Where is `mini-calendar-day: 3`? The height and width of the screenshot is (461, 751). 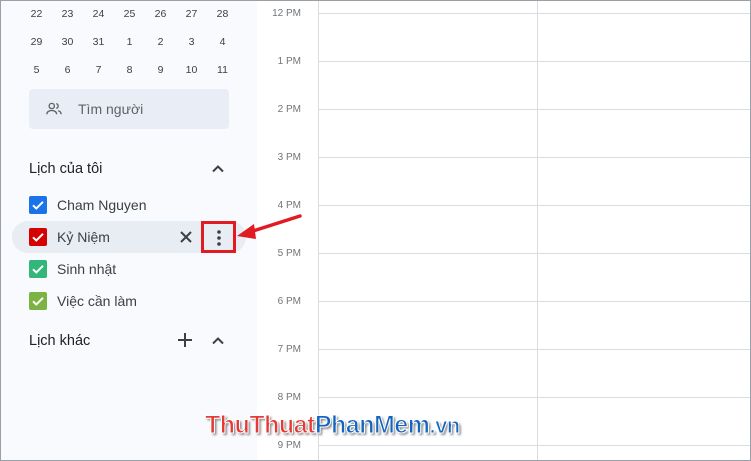
mini-calendar-day: 3 is located at coordinates (191, 42).